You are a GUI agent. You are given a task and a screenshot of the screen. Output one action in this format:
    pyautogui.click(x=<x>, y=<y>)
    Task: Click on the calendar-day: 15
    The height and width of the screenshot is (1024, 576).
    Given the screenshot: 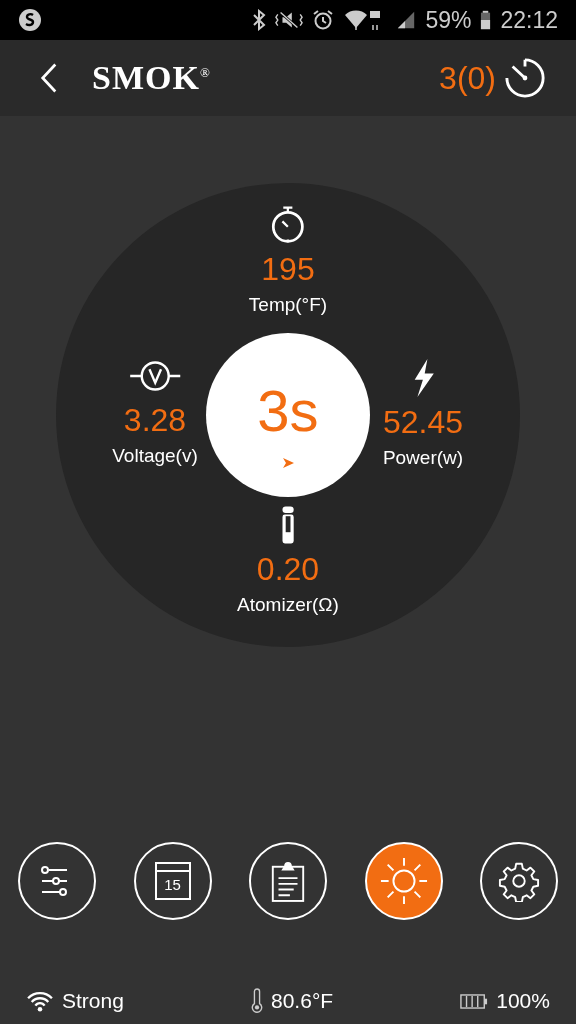 What is the action you would take?
    pyautogui.click(x=172, y=885)
    